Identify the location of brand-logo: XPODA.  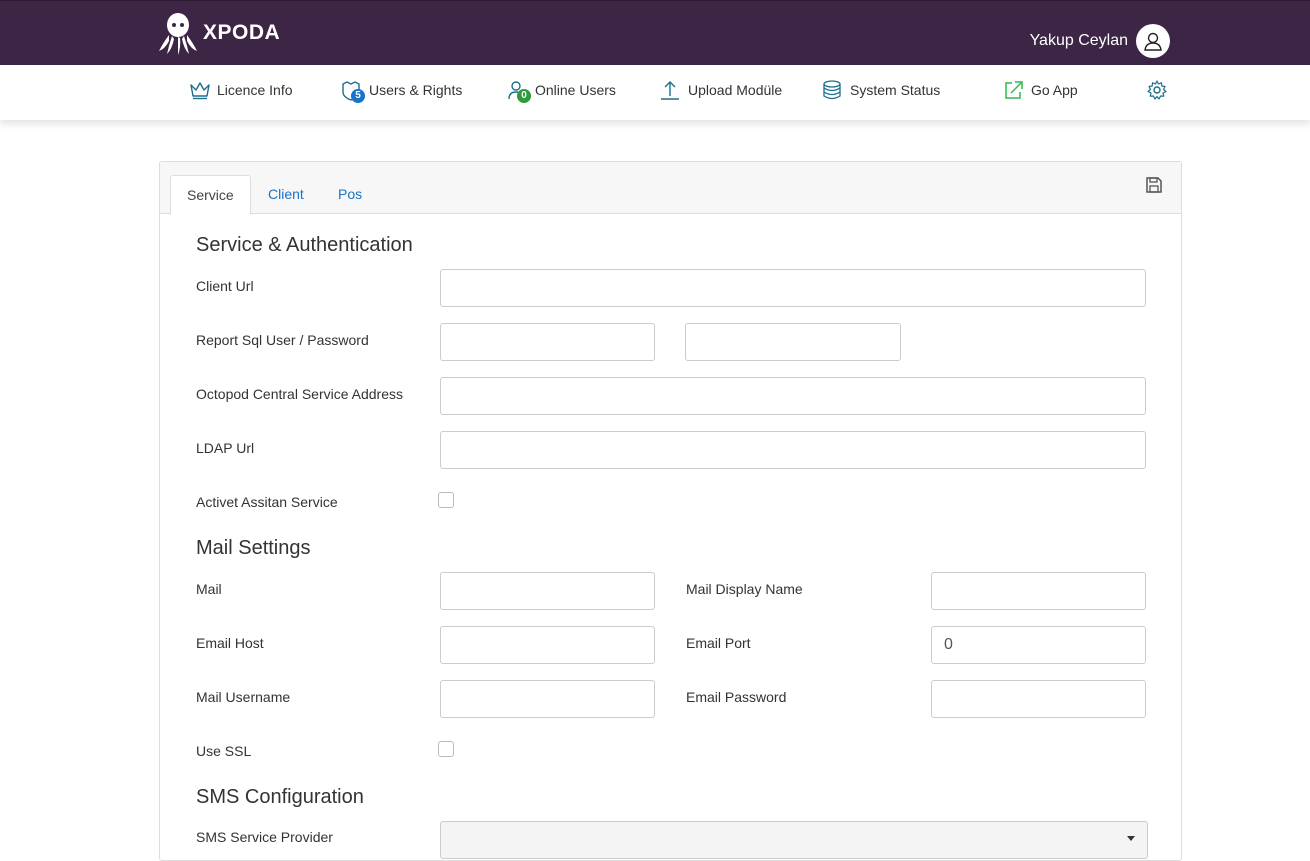
(218, 33).